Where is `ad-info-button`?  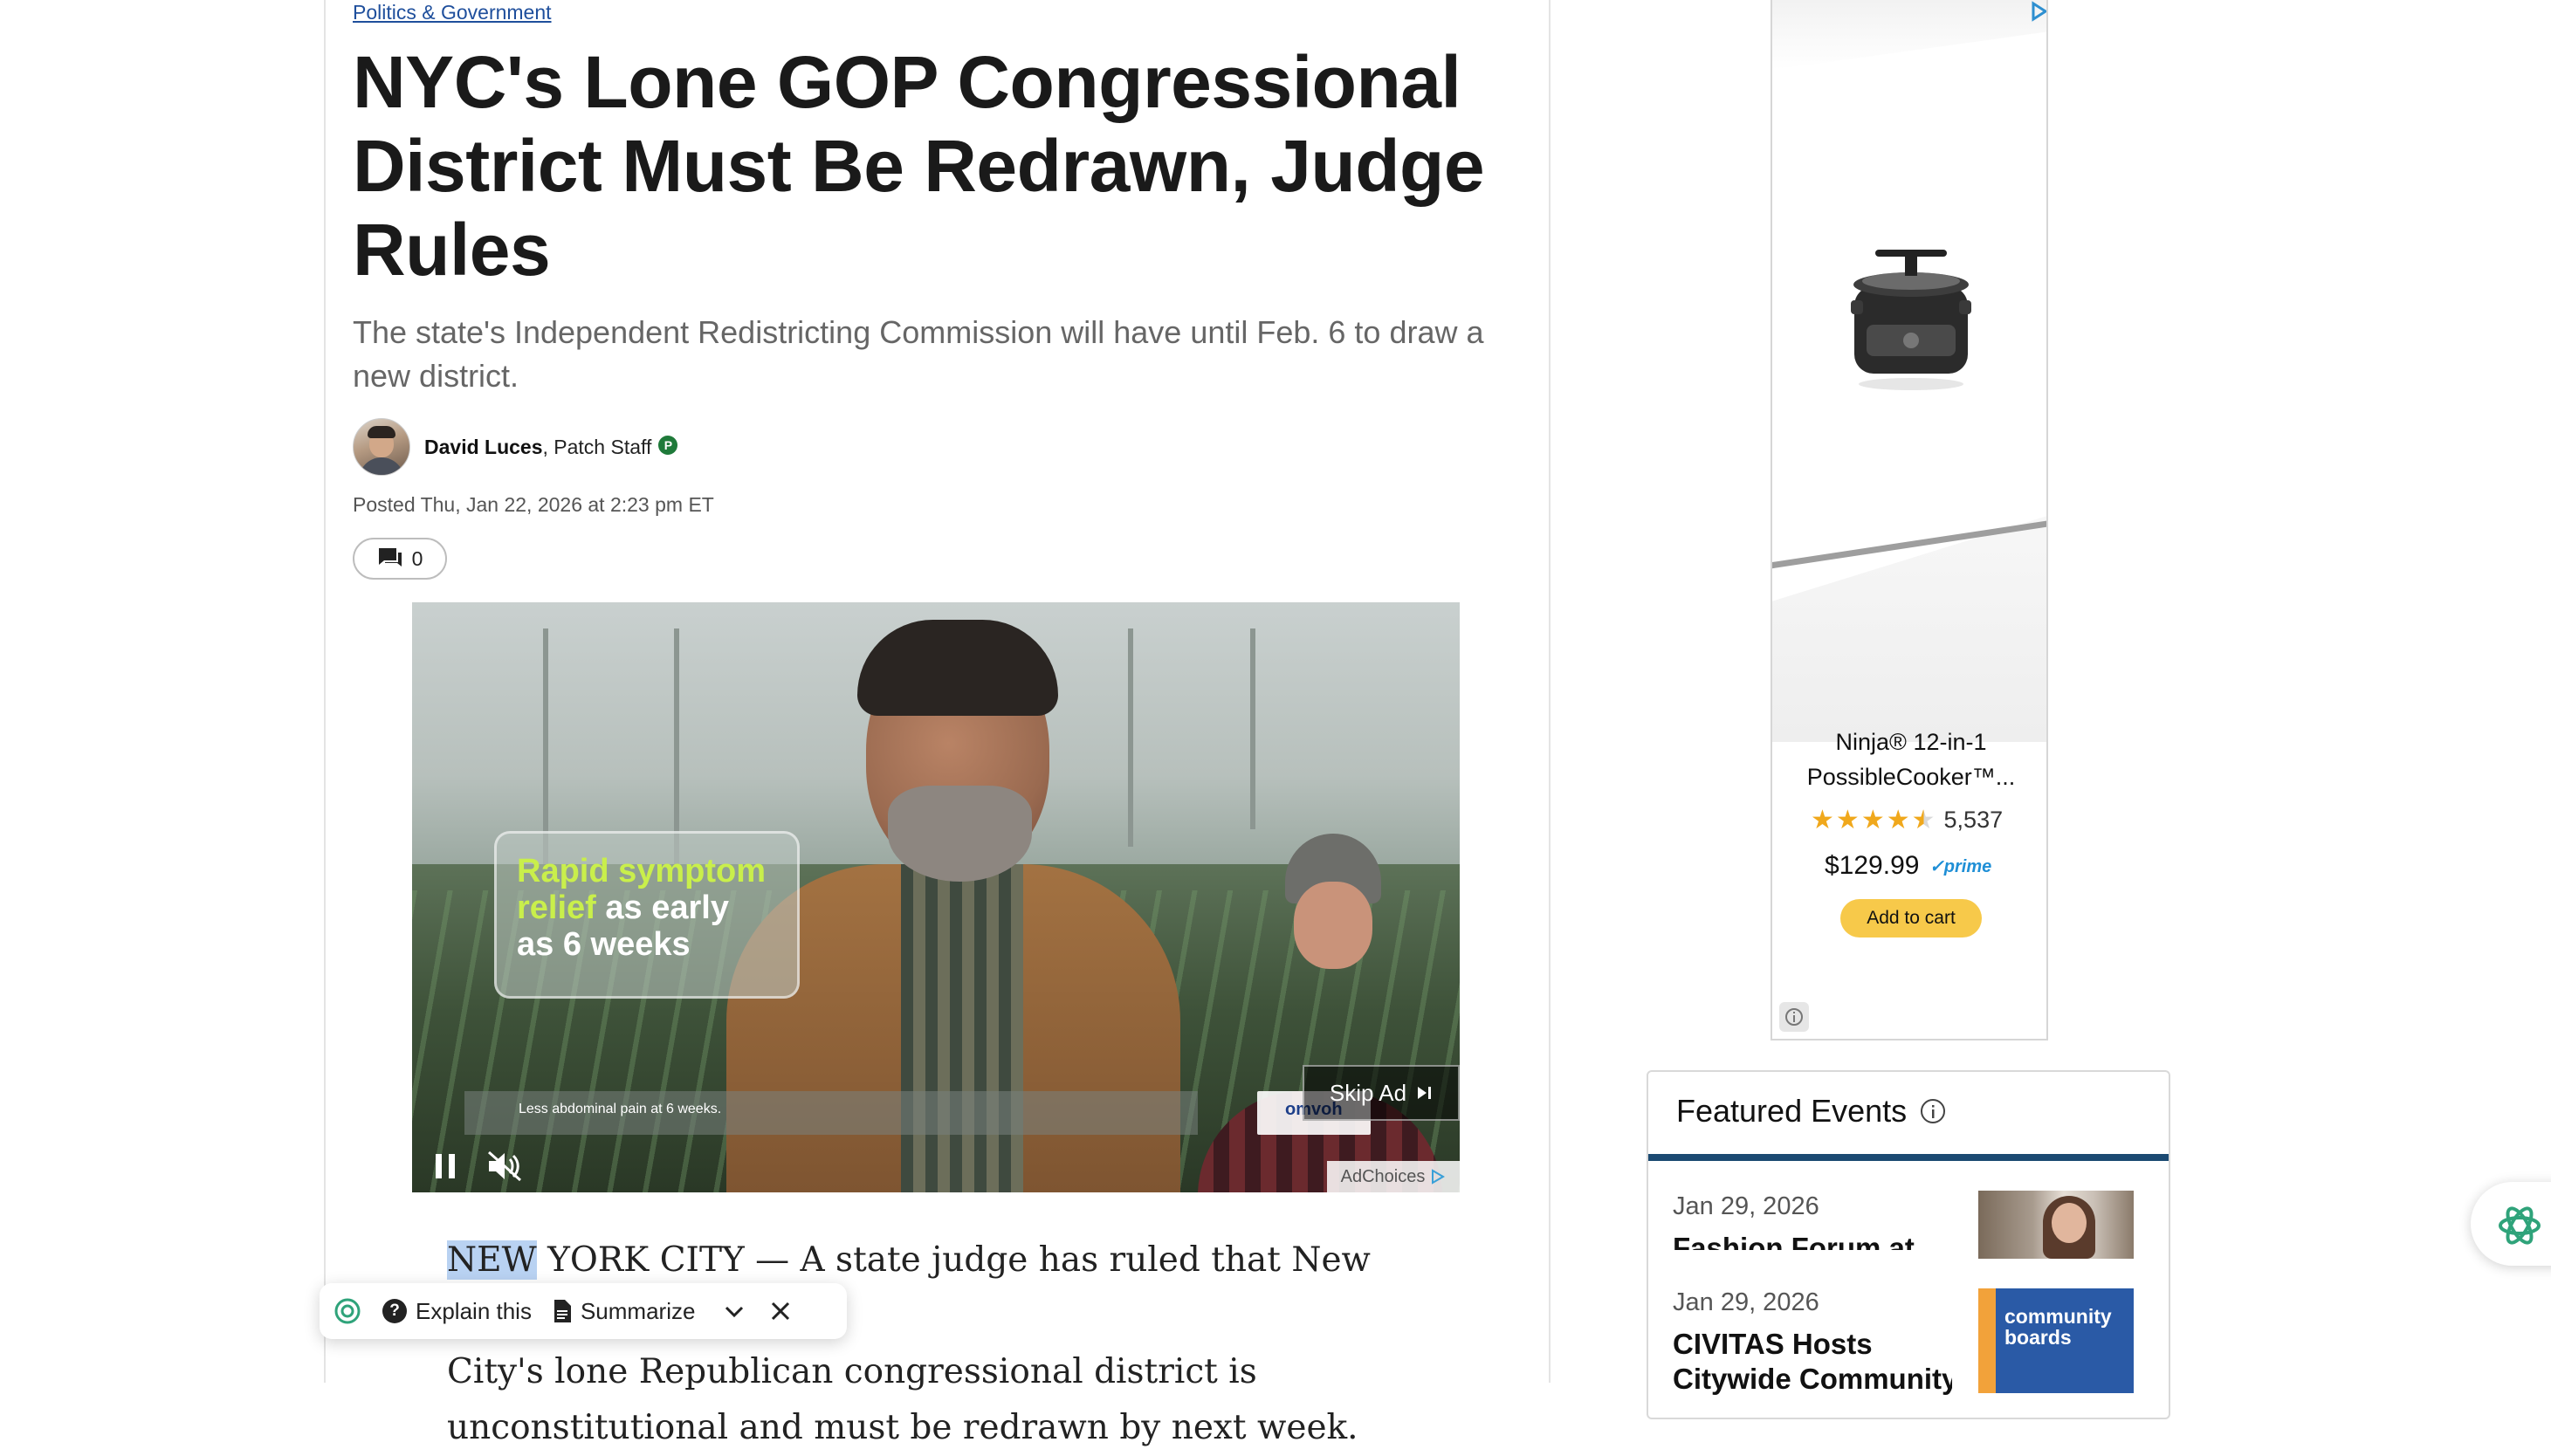
ad-info-button is located at coordinates (1794, 1017).